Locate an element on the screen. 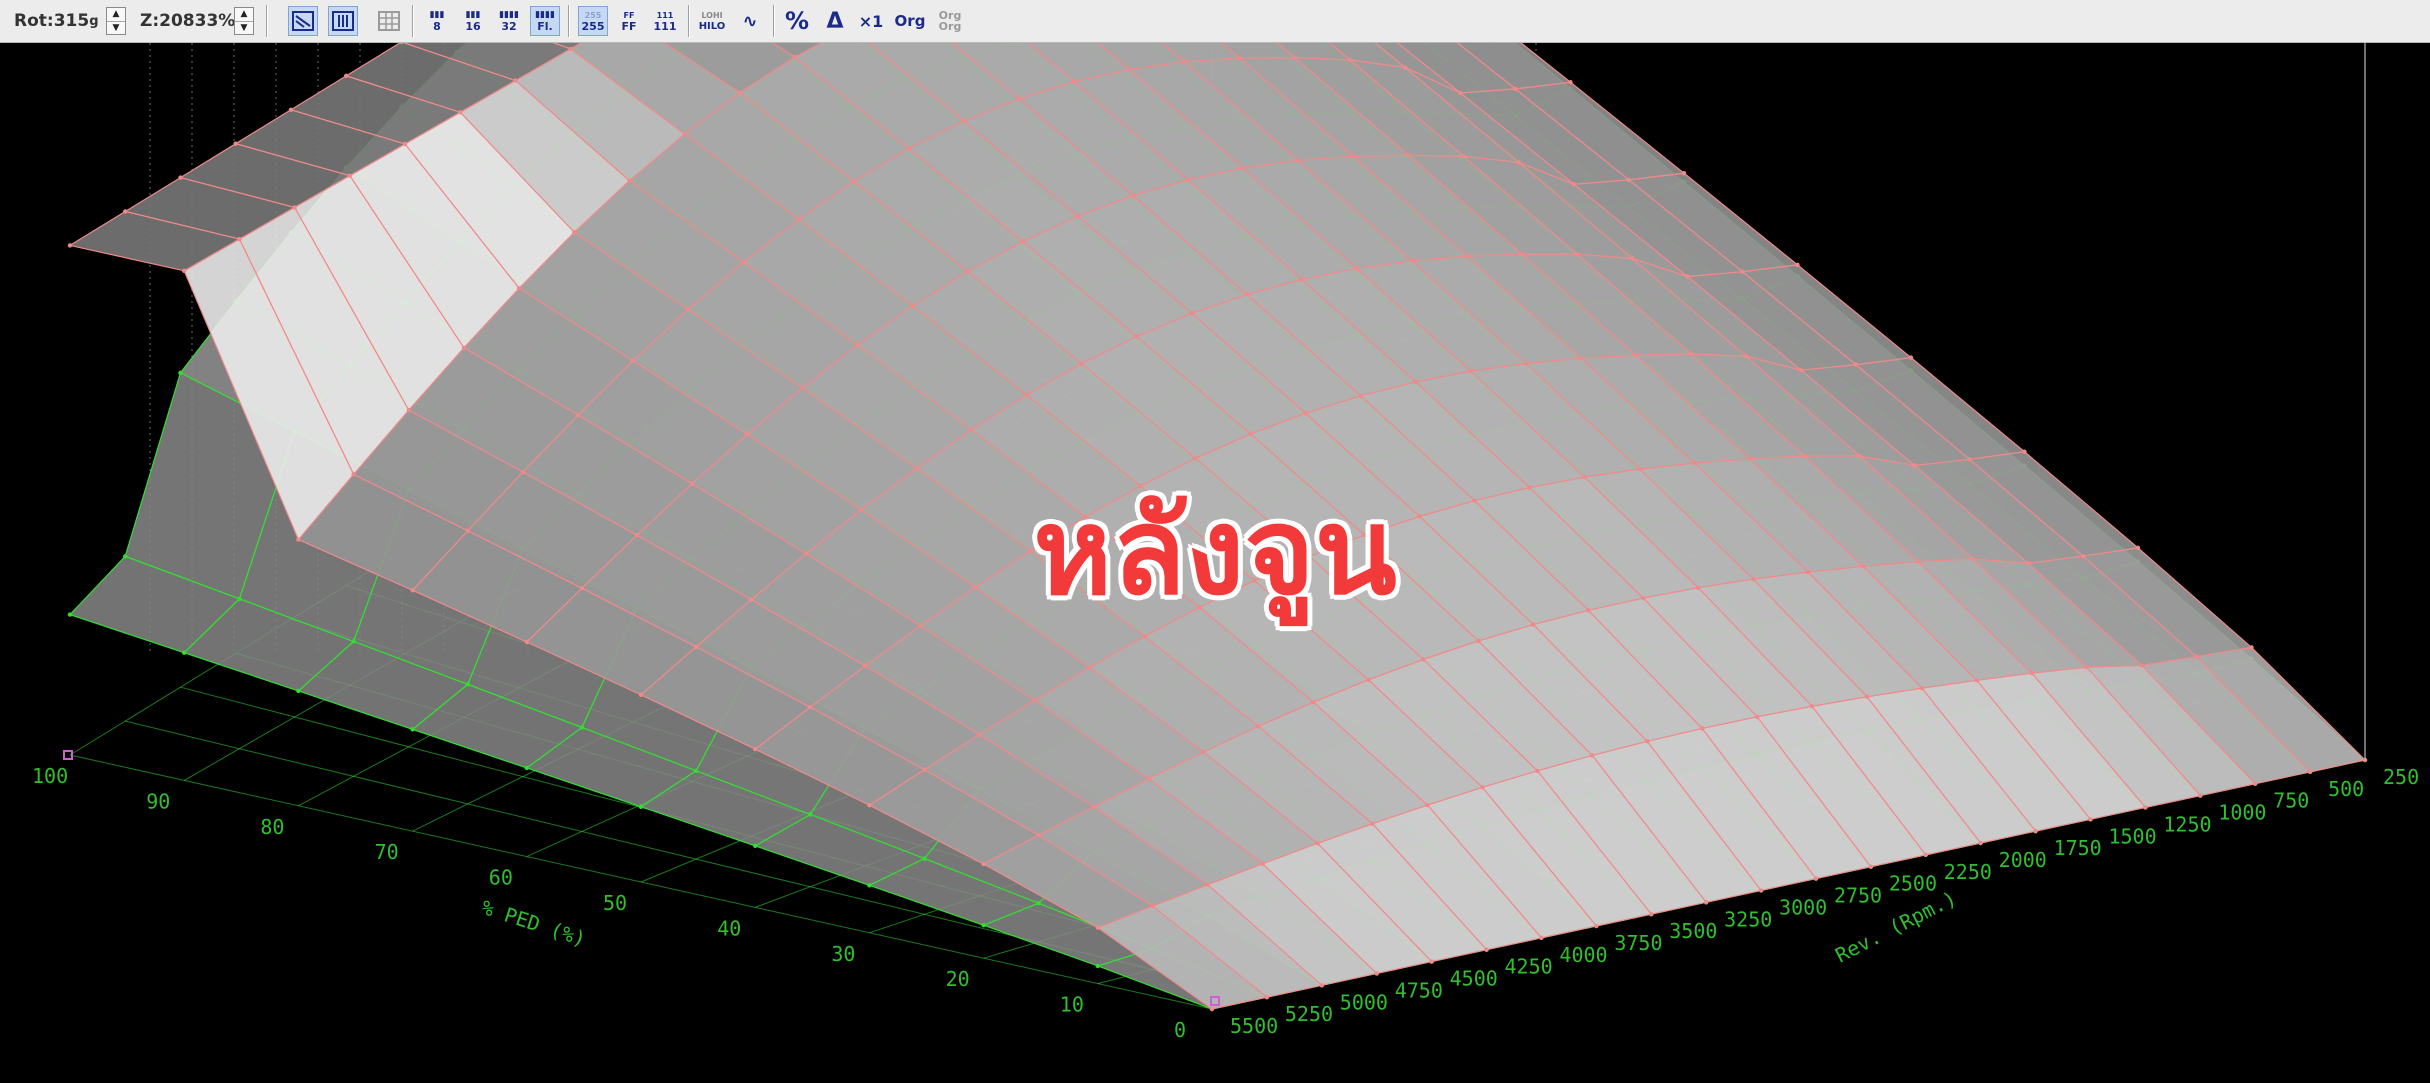 This screenshot has height=1083, width=2430. times-one-label: ×1 is located at coordinates (871, 21).